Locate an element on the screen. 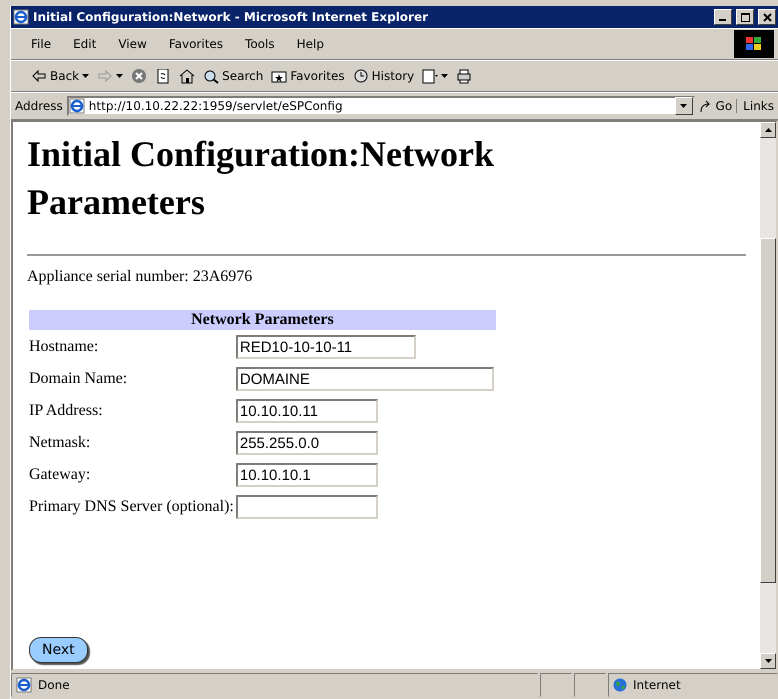 The height and width of the screenshot is (699, 778). serial-number-text: Appliance serial number: 23A6976 is located at coordinates (140, 277).